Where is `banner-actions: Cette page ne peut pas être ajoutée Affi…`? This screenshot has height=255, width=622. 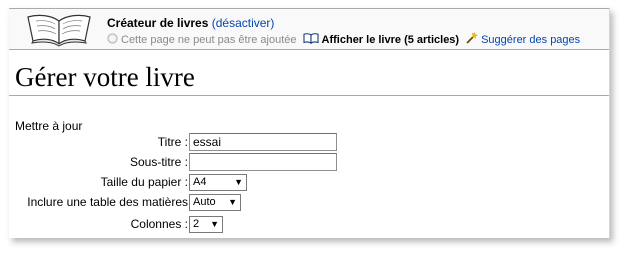
banner-actions: Cette page ne peut pas être ajoutée Affi… is located at coordinates (346, 39).